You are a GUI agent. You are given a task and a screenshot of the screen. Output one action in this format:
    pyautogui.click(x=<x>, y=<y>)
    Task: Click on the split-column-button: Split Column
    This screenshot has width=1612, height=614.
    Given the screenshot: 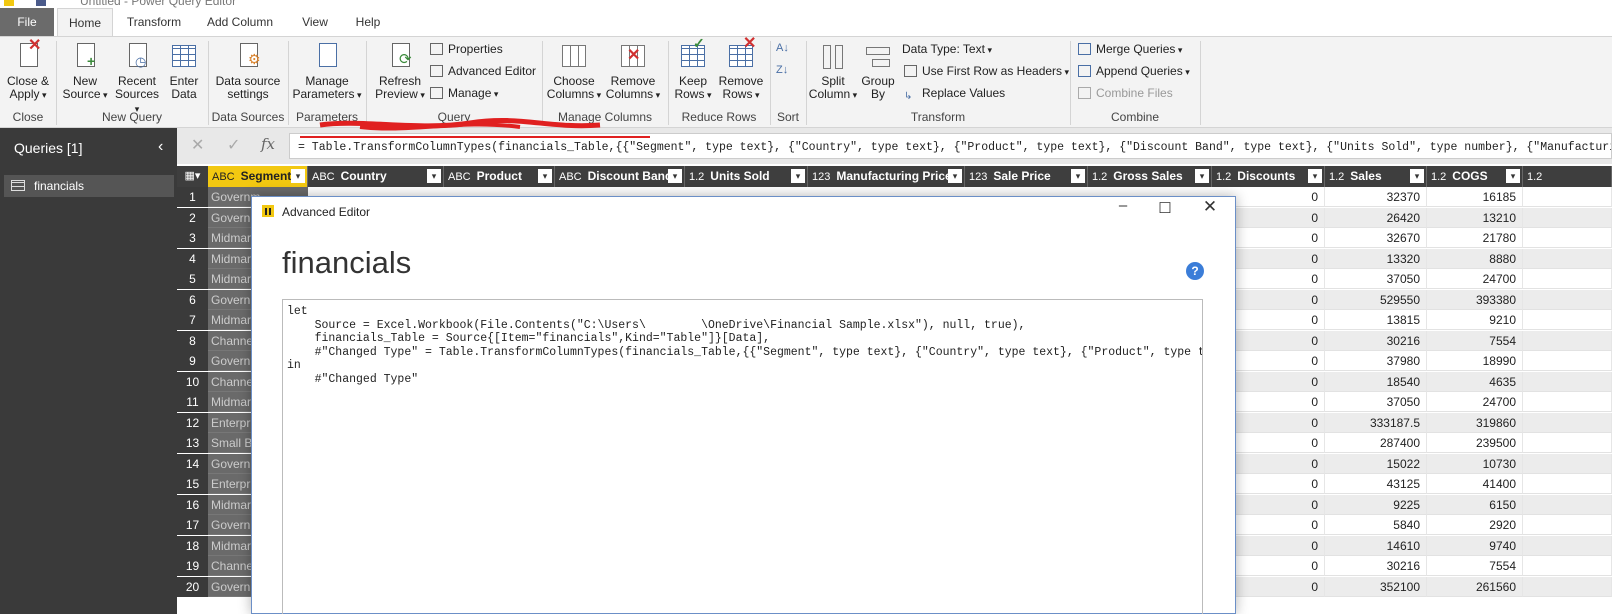 What is the action you would take?
    pyautogui.click(x=833, y=71)
    